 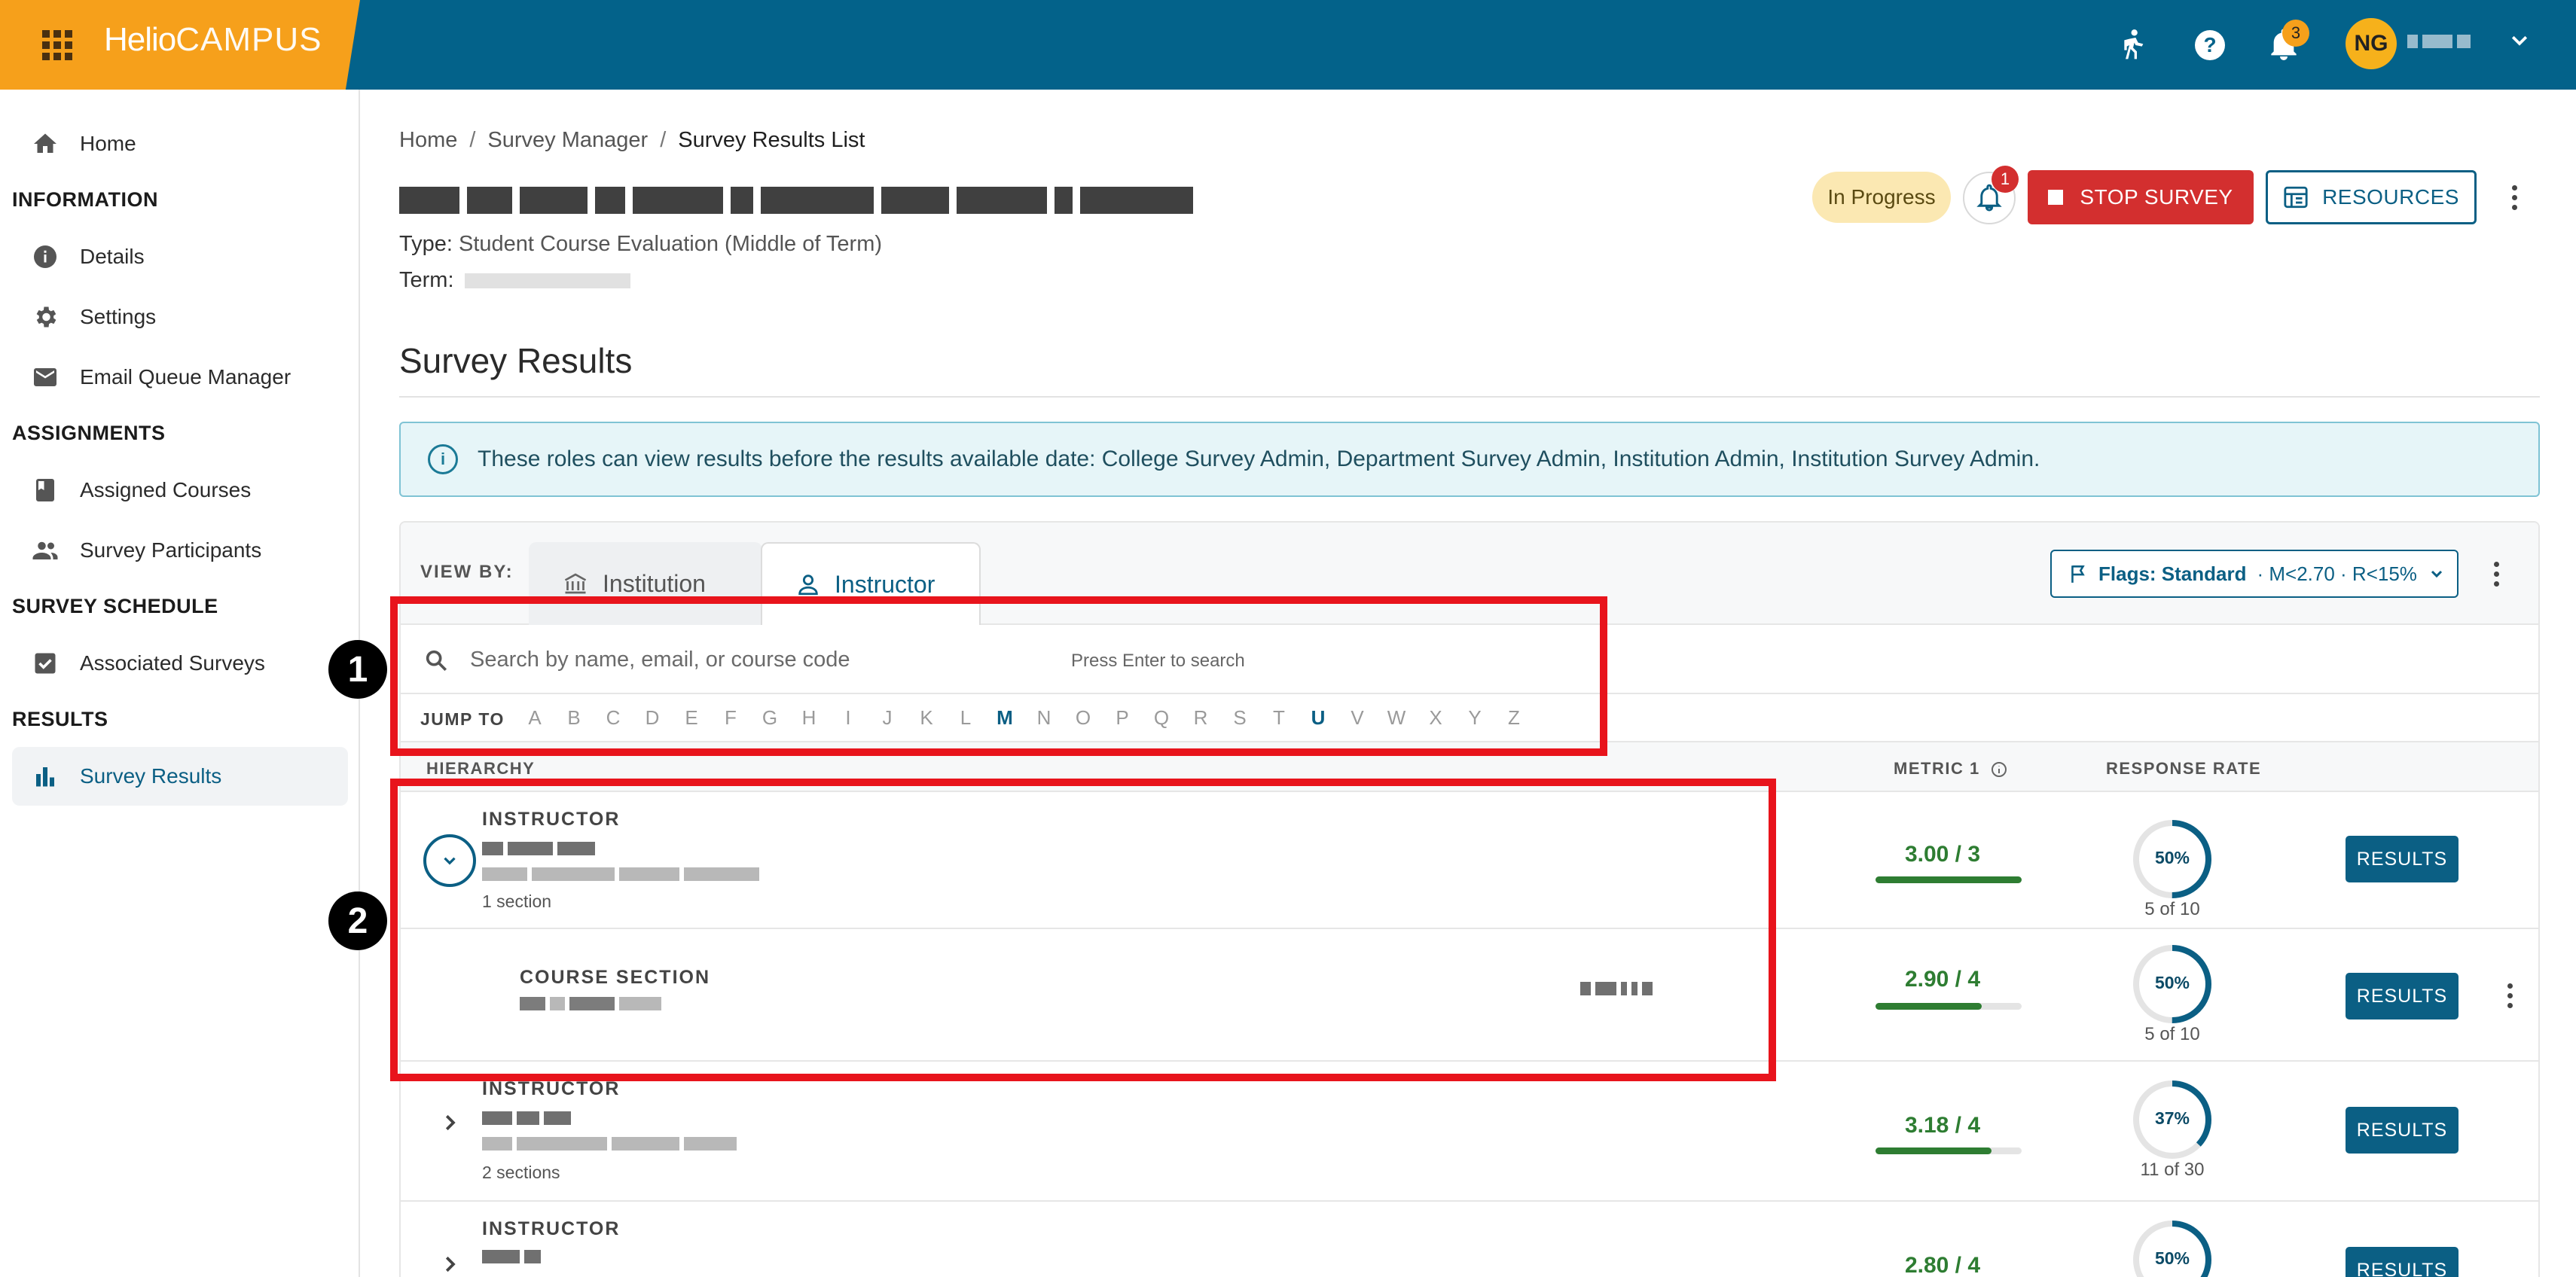 What do you see at coordinates (45, 776) in the screenshot?
I see `bar-chart-icon` at bounding box center [45, 776].